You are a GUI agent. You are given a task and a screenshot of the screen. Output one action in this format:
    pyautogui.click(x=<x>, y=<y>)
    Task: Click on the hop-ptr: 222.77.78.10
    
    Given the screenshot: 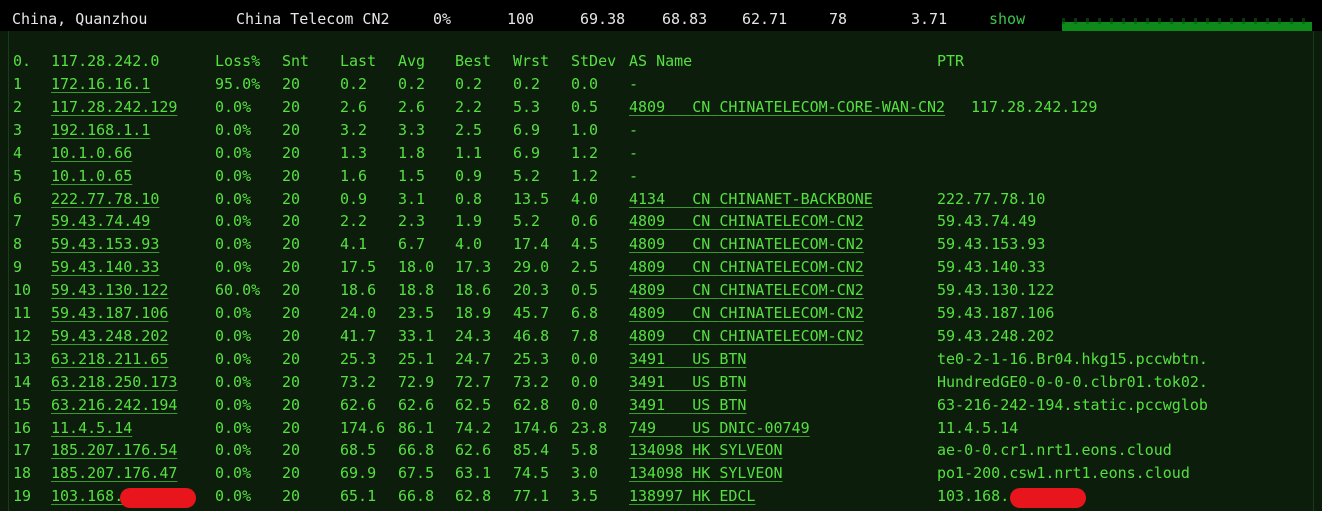 What is the action you would take?
    pyautogui.click(x=991, y=198)
    